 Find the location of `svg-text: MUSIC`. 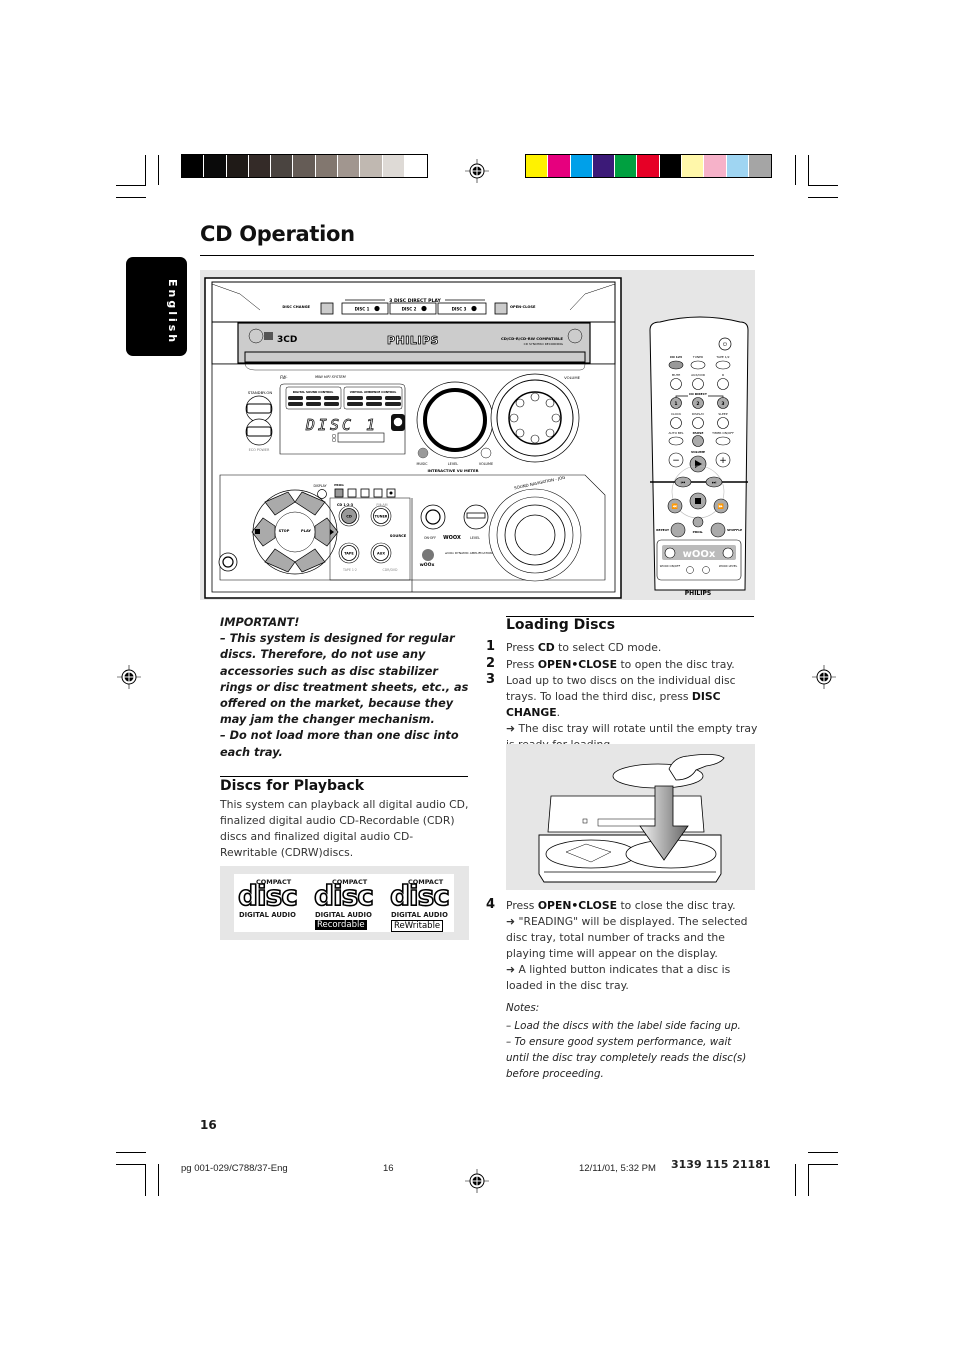

svg-text: MUSIC is located at coordinates (423, 464).